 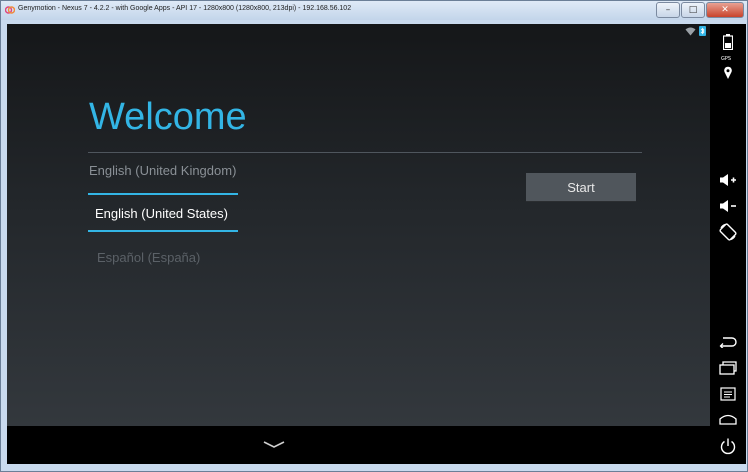 I want to click on wifi-icon, so click(x=690, y=31).